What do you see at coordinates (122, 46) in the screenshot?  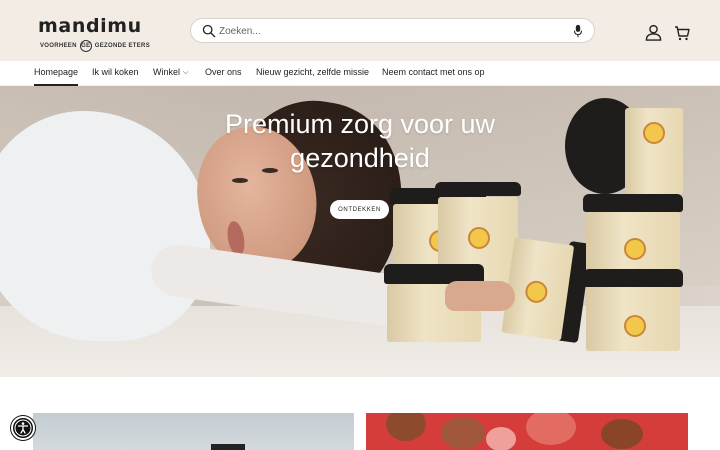 I see `logo-tagline-suffix: GEZONDE ETERS` at bounding box center [122, 46].